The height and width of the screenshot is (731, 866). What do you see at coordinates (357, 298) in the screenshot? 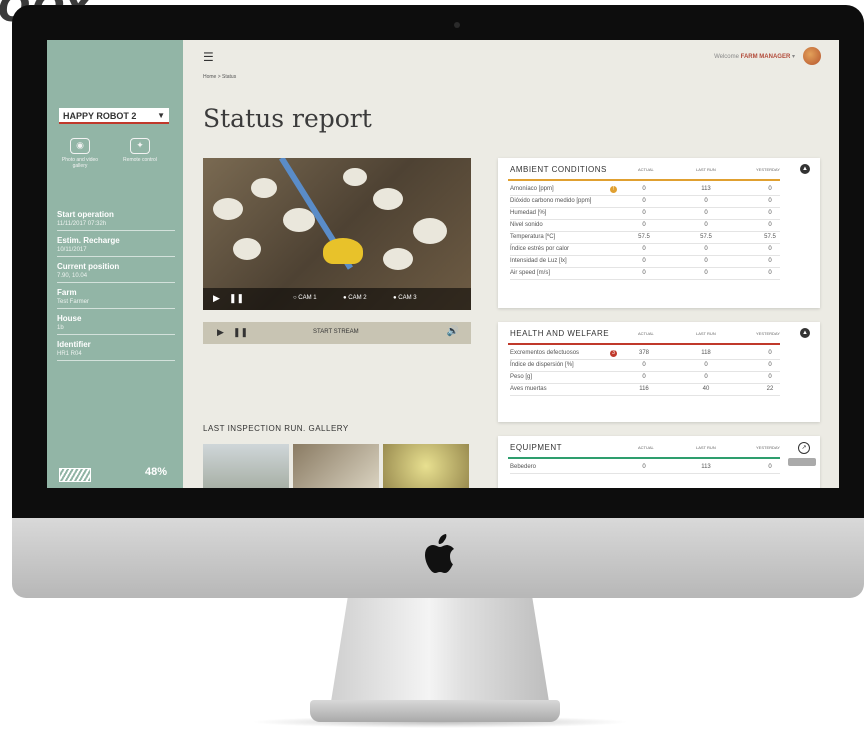
I see `cam-2-label: CAM 2` at bounding box center [357, 298].